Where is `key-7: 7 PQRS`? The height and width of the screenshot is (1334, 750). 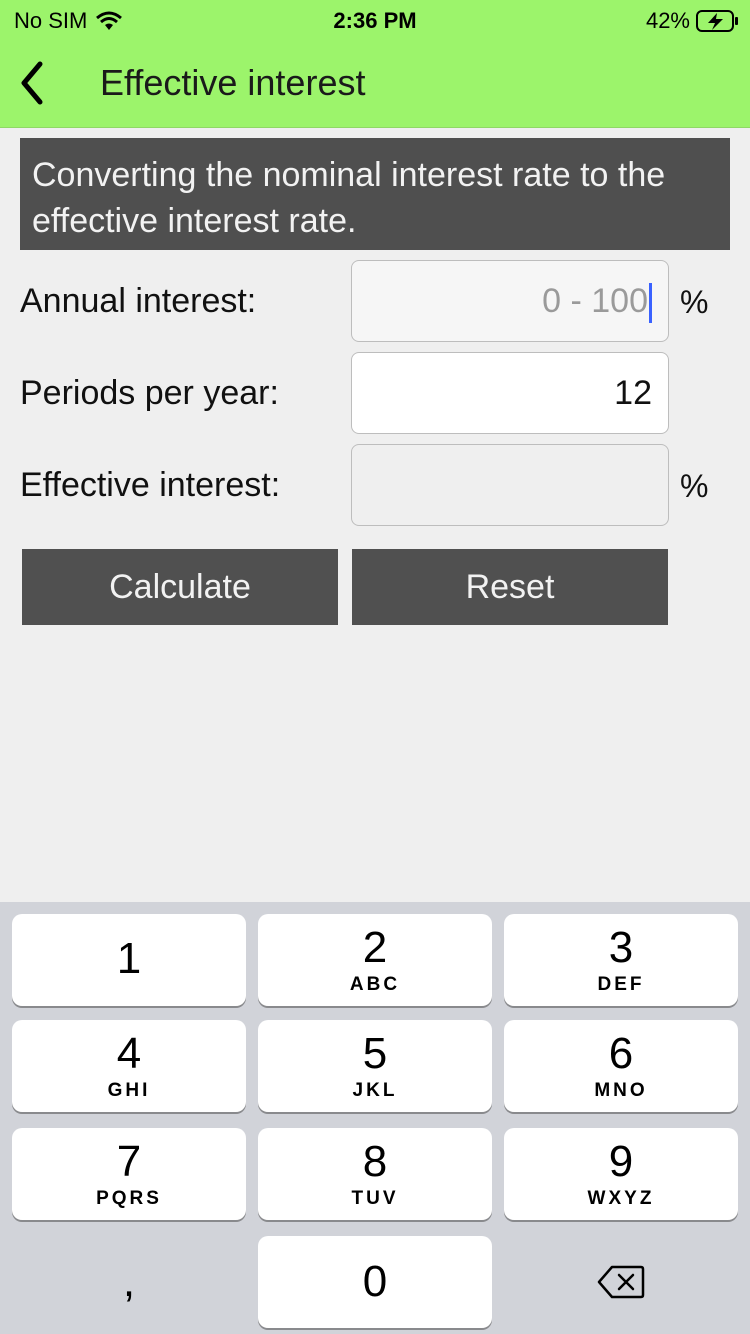
key-7: 7 PQRS is located at coordinates (129, 1174).